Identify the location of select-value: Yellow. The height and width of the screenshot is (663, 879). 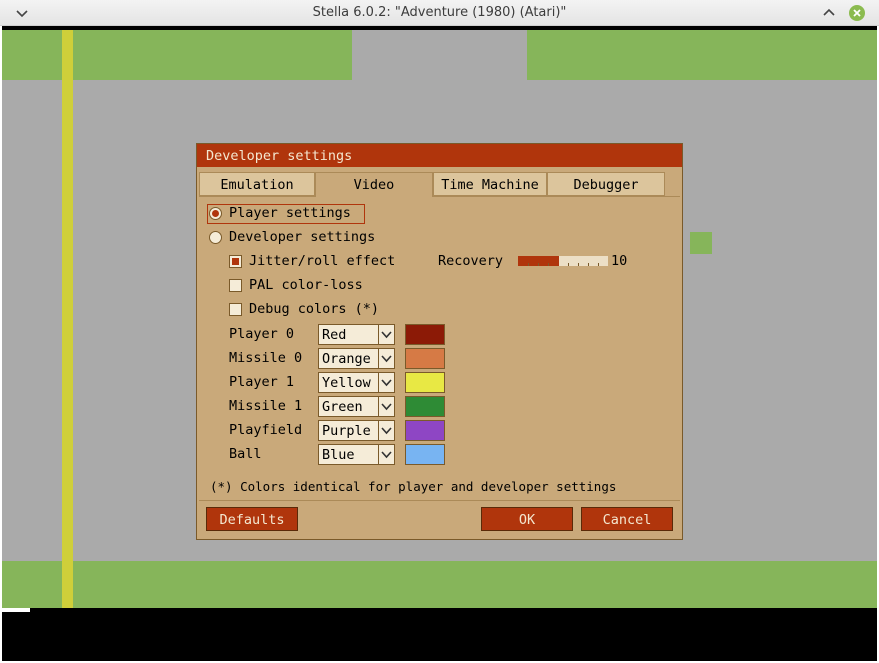
(346, 383).